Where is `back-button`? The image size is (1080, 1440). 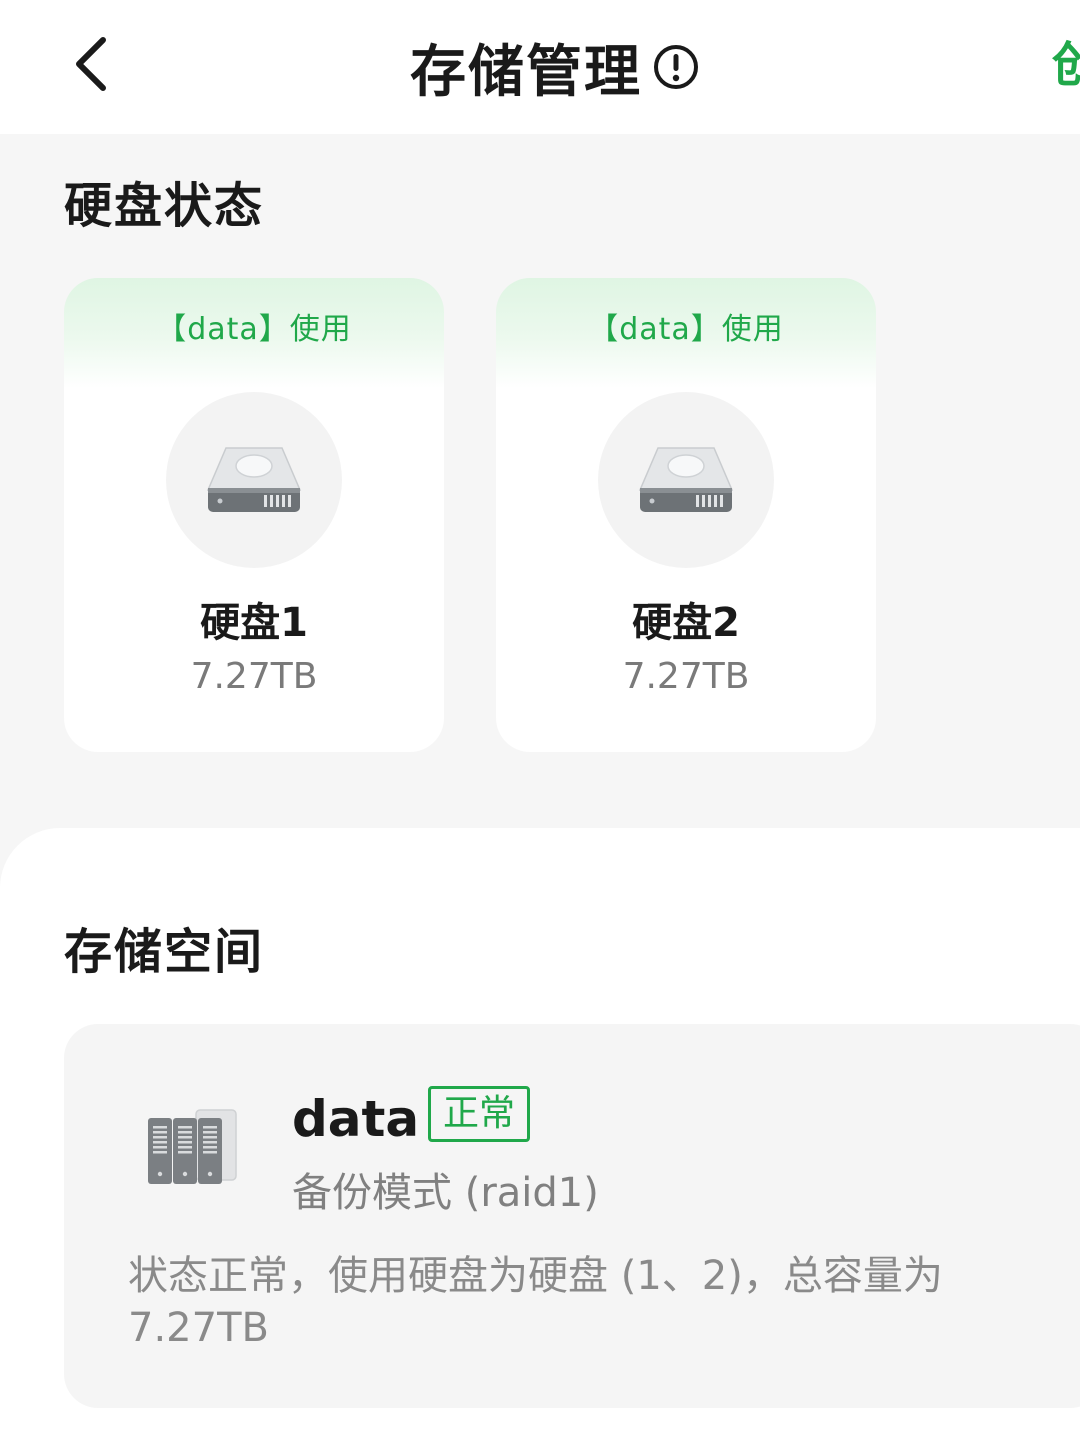
back-button is located at coordinates (91, 64).